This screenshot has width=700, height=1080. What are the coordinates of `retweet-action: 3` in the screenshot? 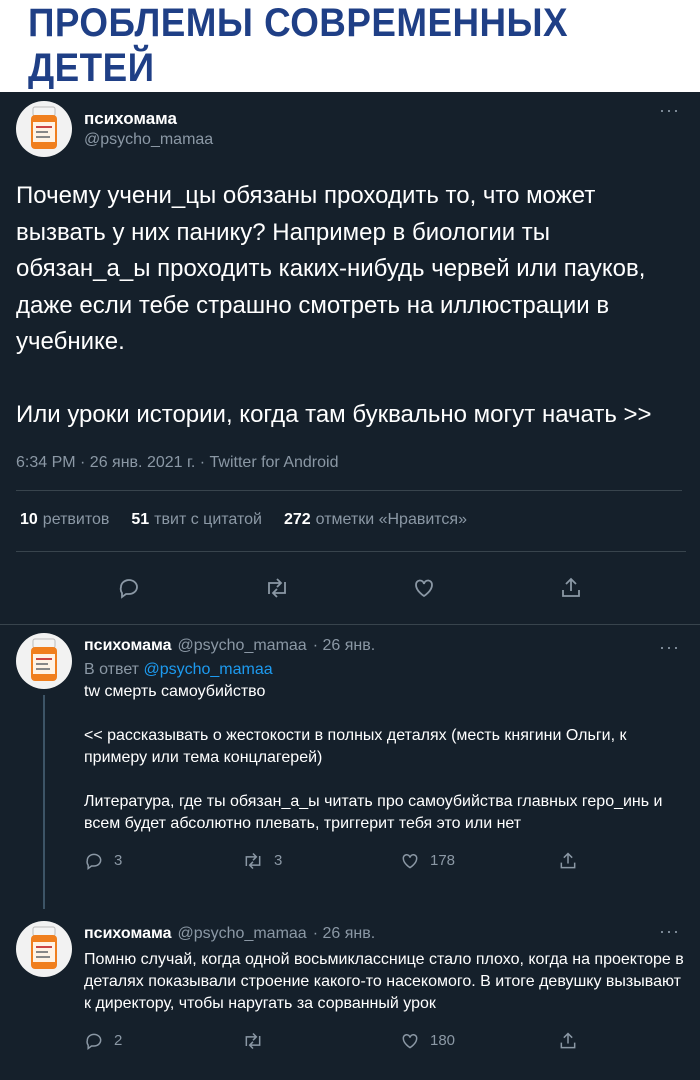 It's located at (321, 861).